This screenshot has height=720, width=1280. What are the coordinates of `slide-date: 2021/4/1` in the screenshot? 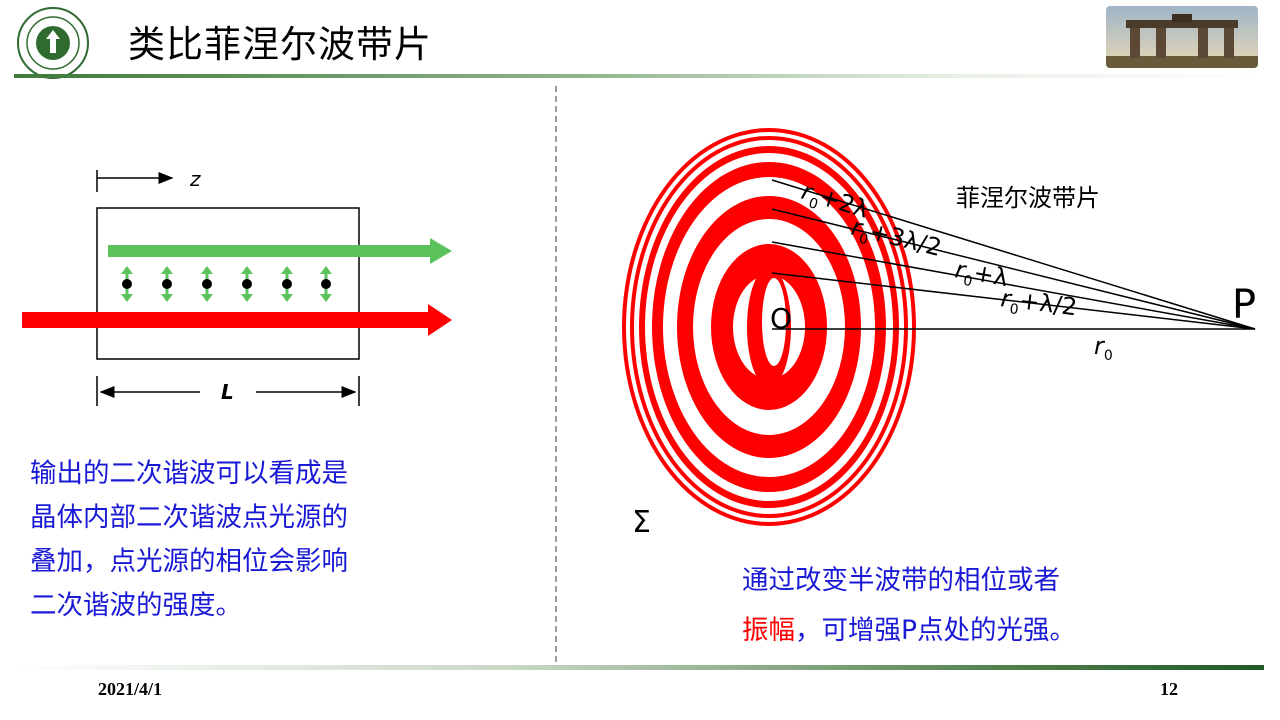 It's located at (130, 689).